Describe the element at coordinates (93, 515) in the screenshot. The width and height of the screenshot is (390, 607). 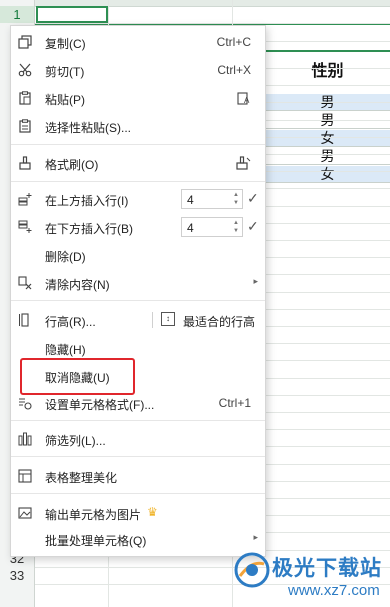
I see `menu-item-label: 输出单元格为图片` at that location.